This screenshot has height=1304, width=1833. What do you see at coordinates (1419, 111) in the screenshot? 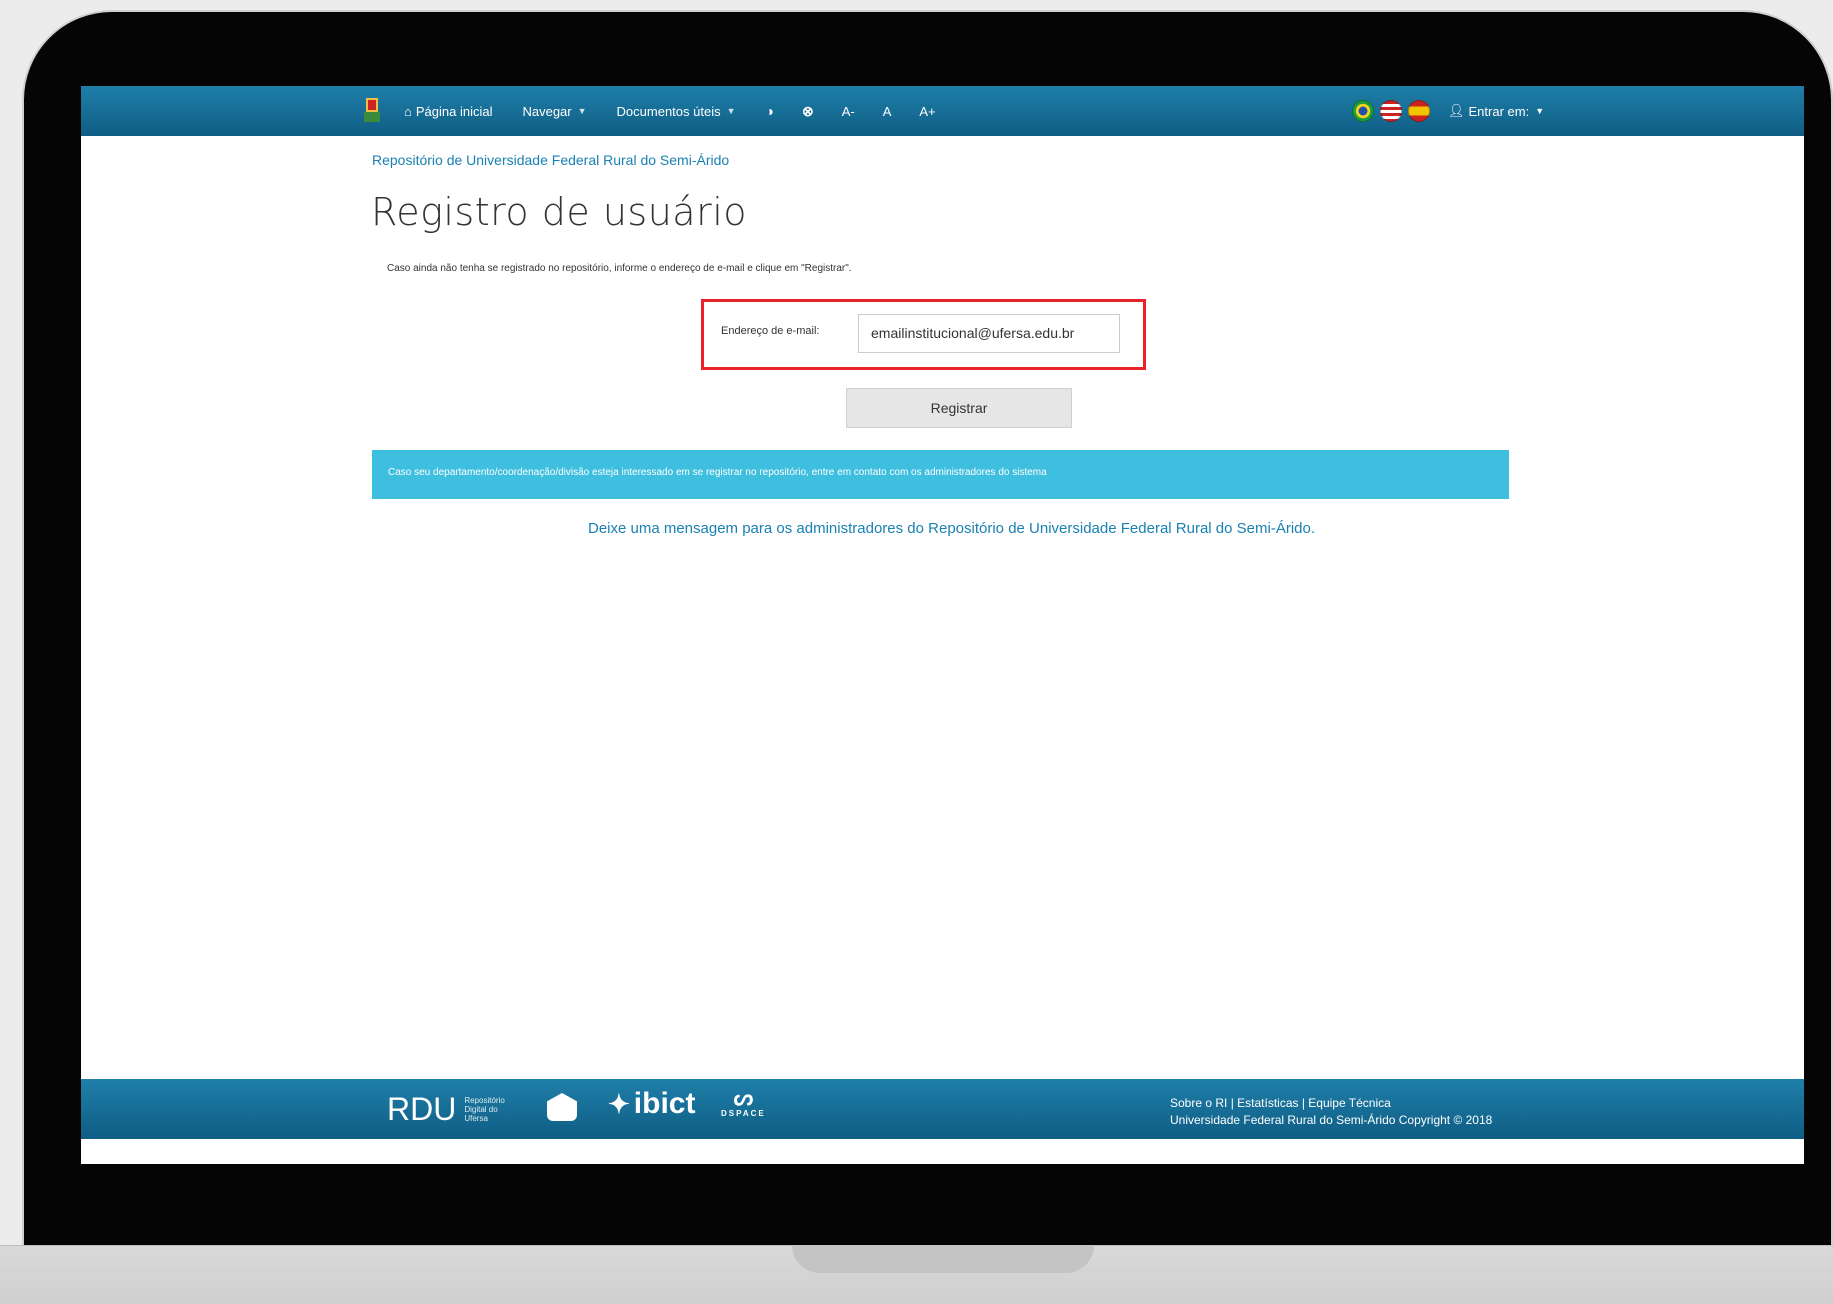
I see `flag-spain-icon` at bounding box center [1419, 111].